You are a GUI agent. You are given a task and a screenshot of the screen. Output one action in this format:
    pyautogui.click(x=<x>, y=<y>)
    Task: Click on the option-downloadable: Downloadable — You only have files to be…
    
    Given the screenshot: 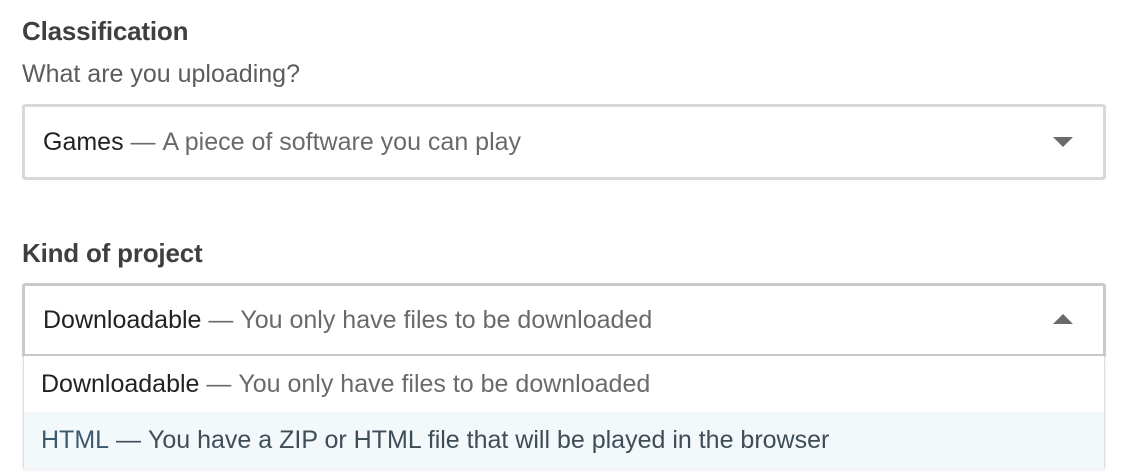 What is the action you would take?
    pyautogui.click(x=564, y=384)
    